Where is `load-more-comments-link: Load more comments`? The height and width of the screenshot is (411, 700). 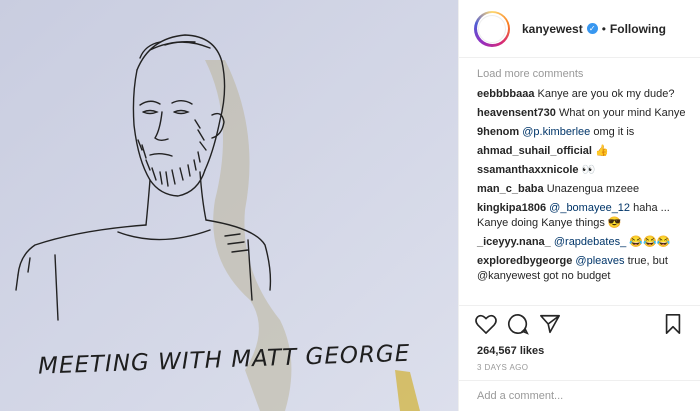
load-more-comments-link: Load more comments is located at coordinates (582, 74).